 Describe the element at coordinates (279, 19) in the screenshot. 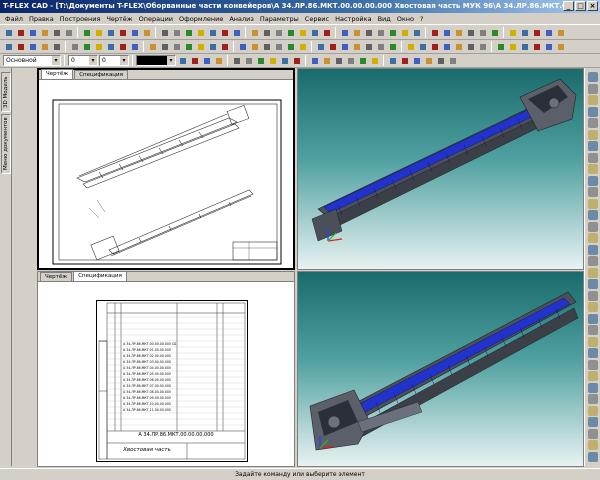

I see `menu-item-7: Параметры` at that location.